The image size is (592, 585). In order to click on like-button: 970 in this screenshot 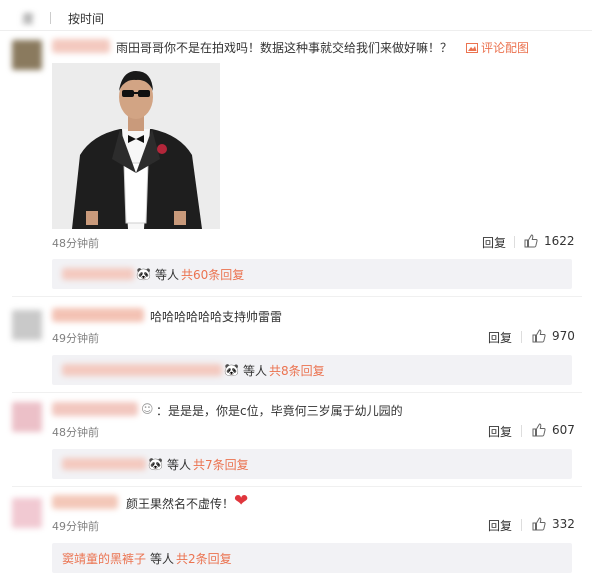, I will do `click(553, 336)`.